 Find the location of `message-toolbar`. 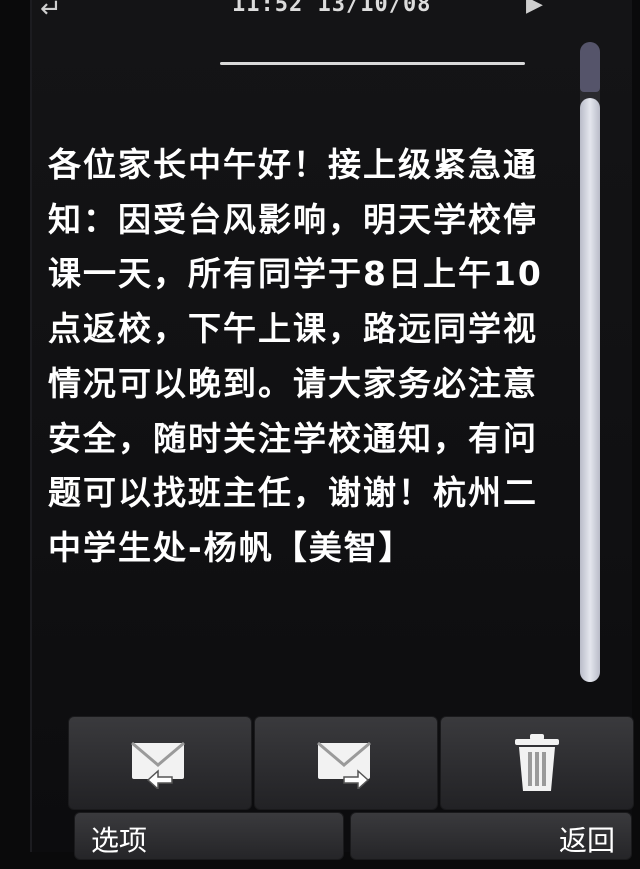

message-toolbar is located at coordinates (351, 763).